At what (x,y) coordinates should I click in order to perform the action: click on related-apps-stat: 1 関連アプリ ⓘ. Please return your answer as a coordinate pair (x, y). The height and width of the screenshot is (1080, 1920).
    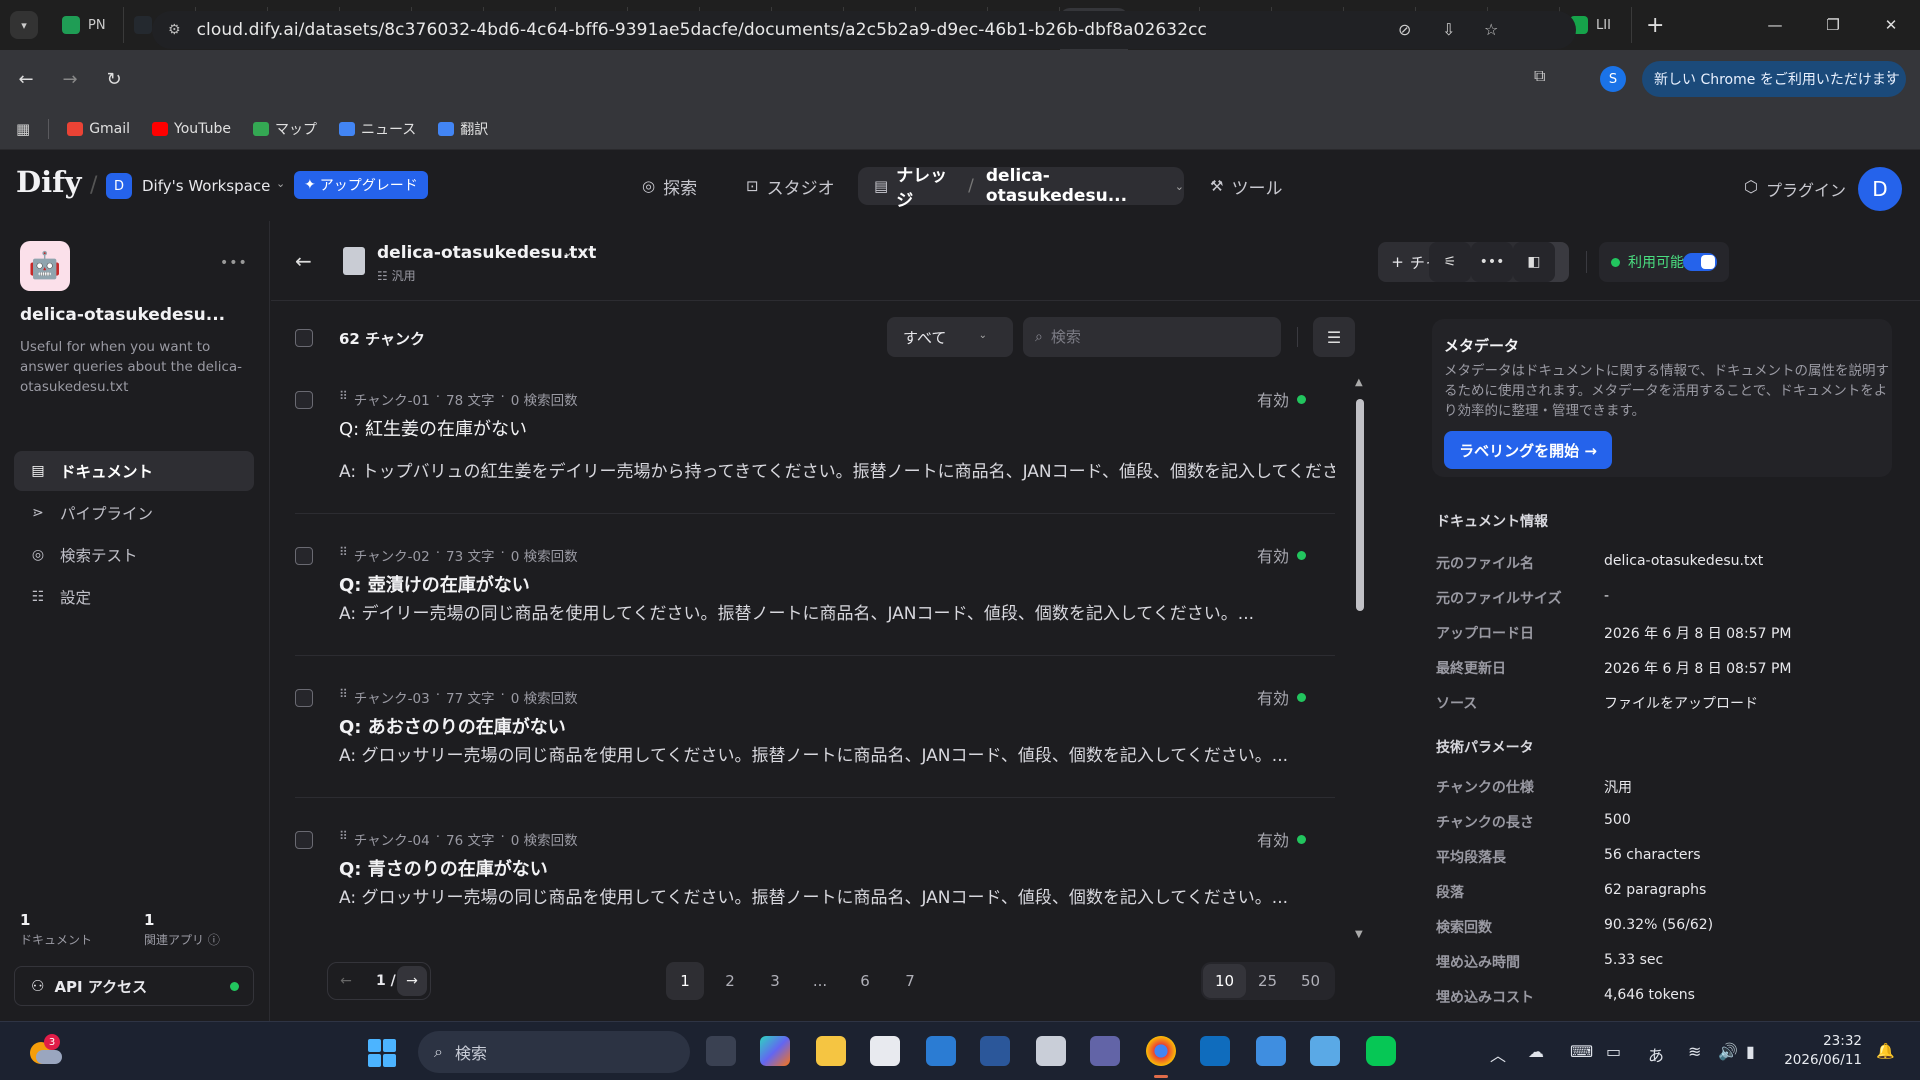
    Looking at the image, I should click on (182, 929).